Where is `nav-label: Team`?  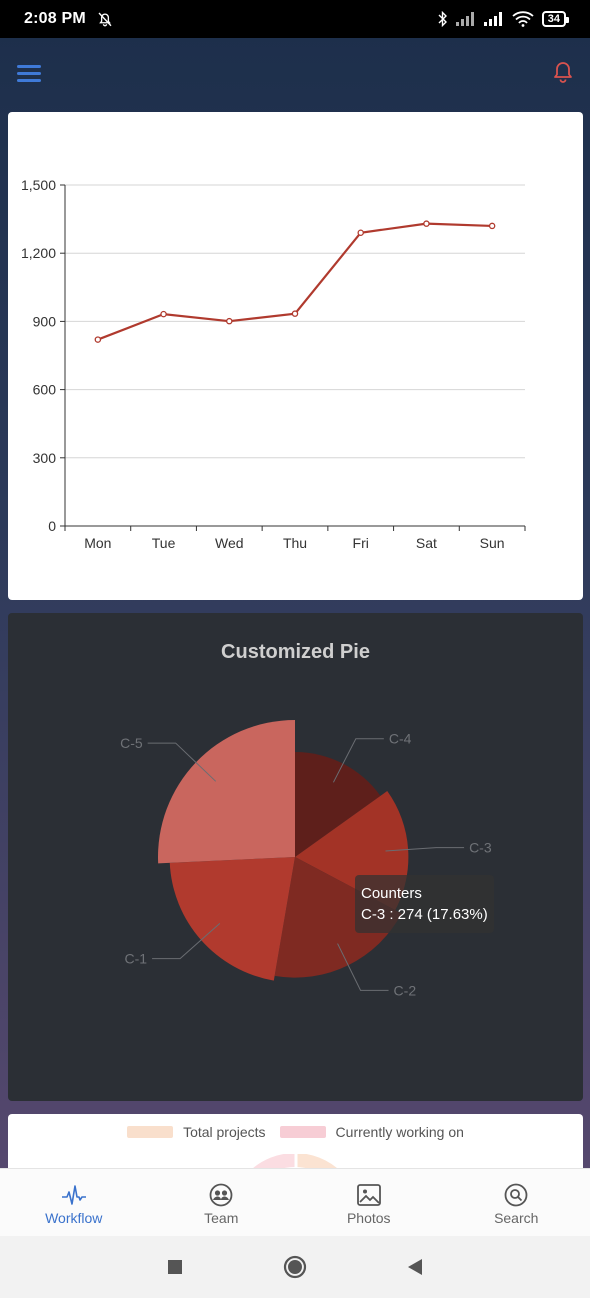 nav-label: Team is located at coordinates (221, 1218).